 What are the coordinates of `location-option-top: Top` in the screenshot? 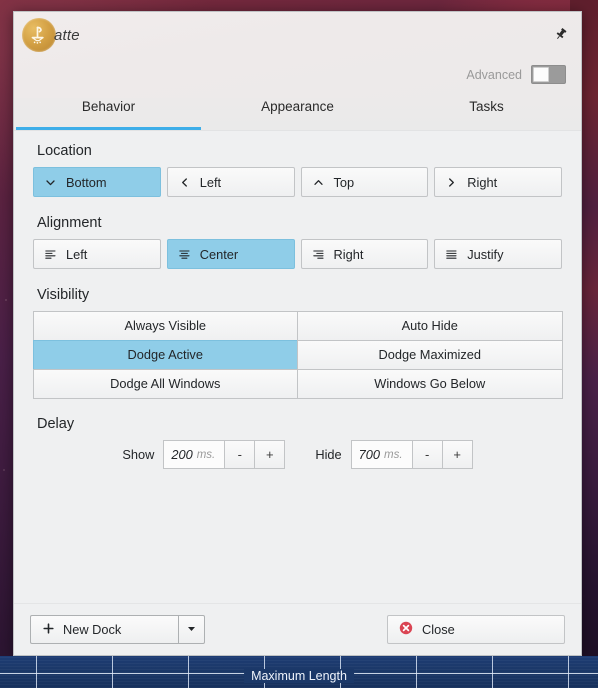 It's located at (364, 182).